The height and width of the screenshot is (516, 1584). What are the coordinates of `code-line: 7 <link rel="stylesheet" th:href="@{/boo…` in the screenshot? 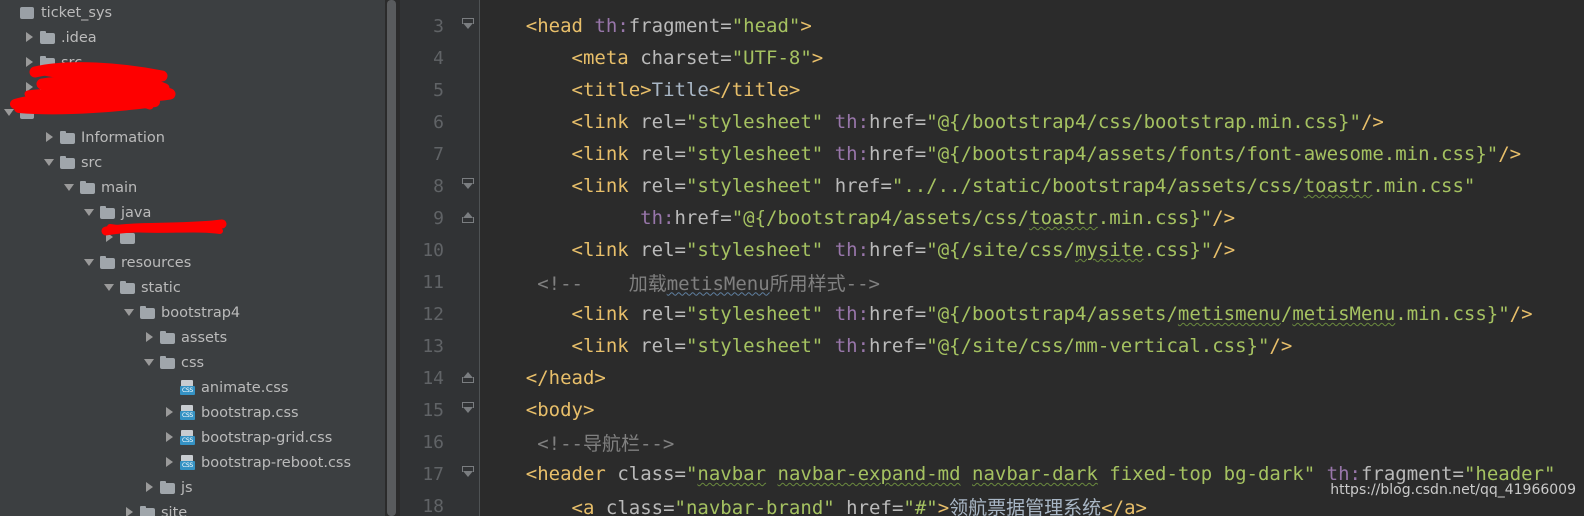 It's located at (992, 154).